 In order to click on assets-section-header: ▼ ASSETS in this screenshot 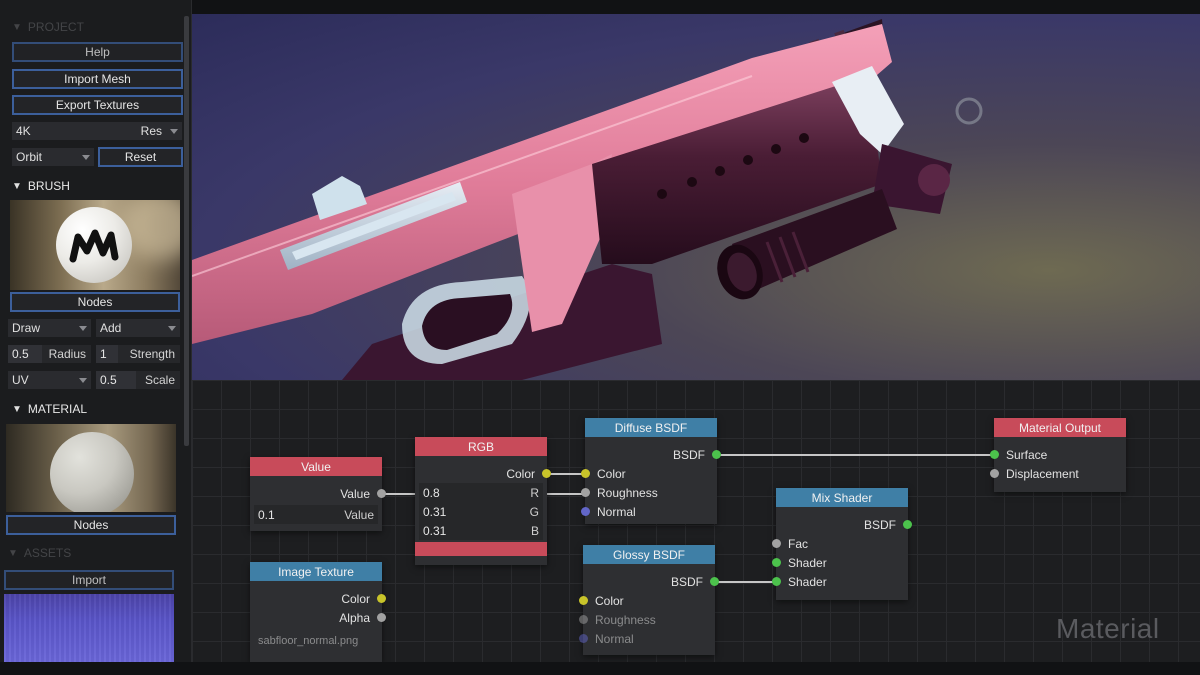, I will do `click(39, 553)`.